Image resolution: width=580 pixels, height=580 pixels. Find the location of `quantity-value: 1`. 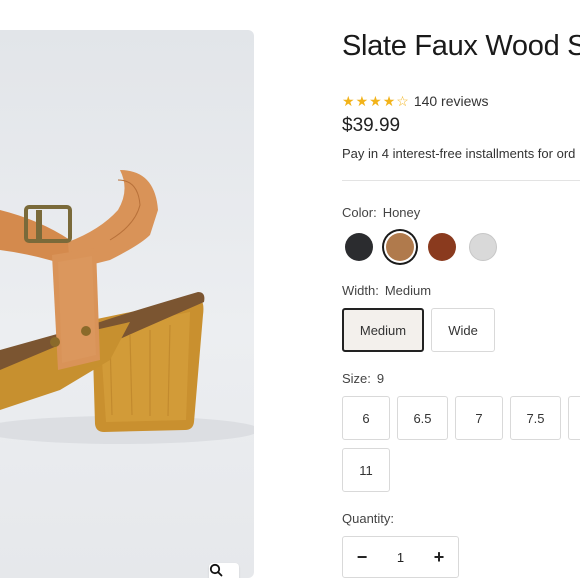

quantity-value: 1 is located at coordinates (400, 557).